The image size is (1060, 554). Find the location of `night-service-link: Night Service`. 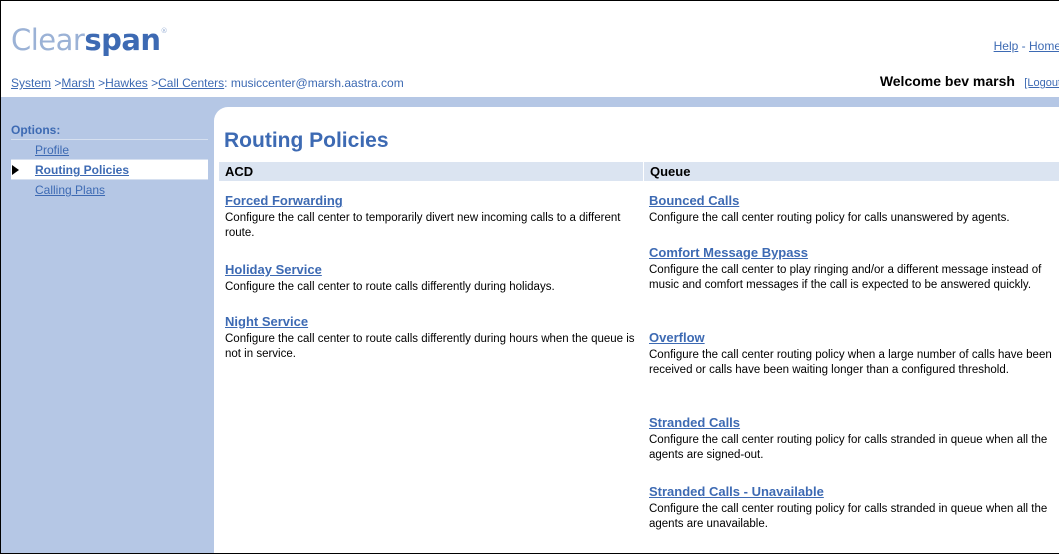

night-service-link: Night Service is located at coordinates (434, 321).